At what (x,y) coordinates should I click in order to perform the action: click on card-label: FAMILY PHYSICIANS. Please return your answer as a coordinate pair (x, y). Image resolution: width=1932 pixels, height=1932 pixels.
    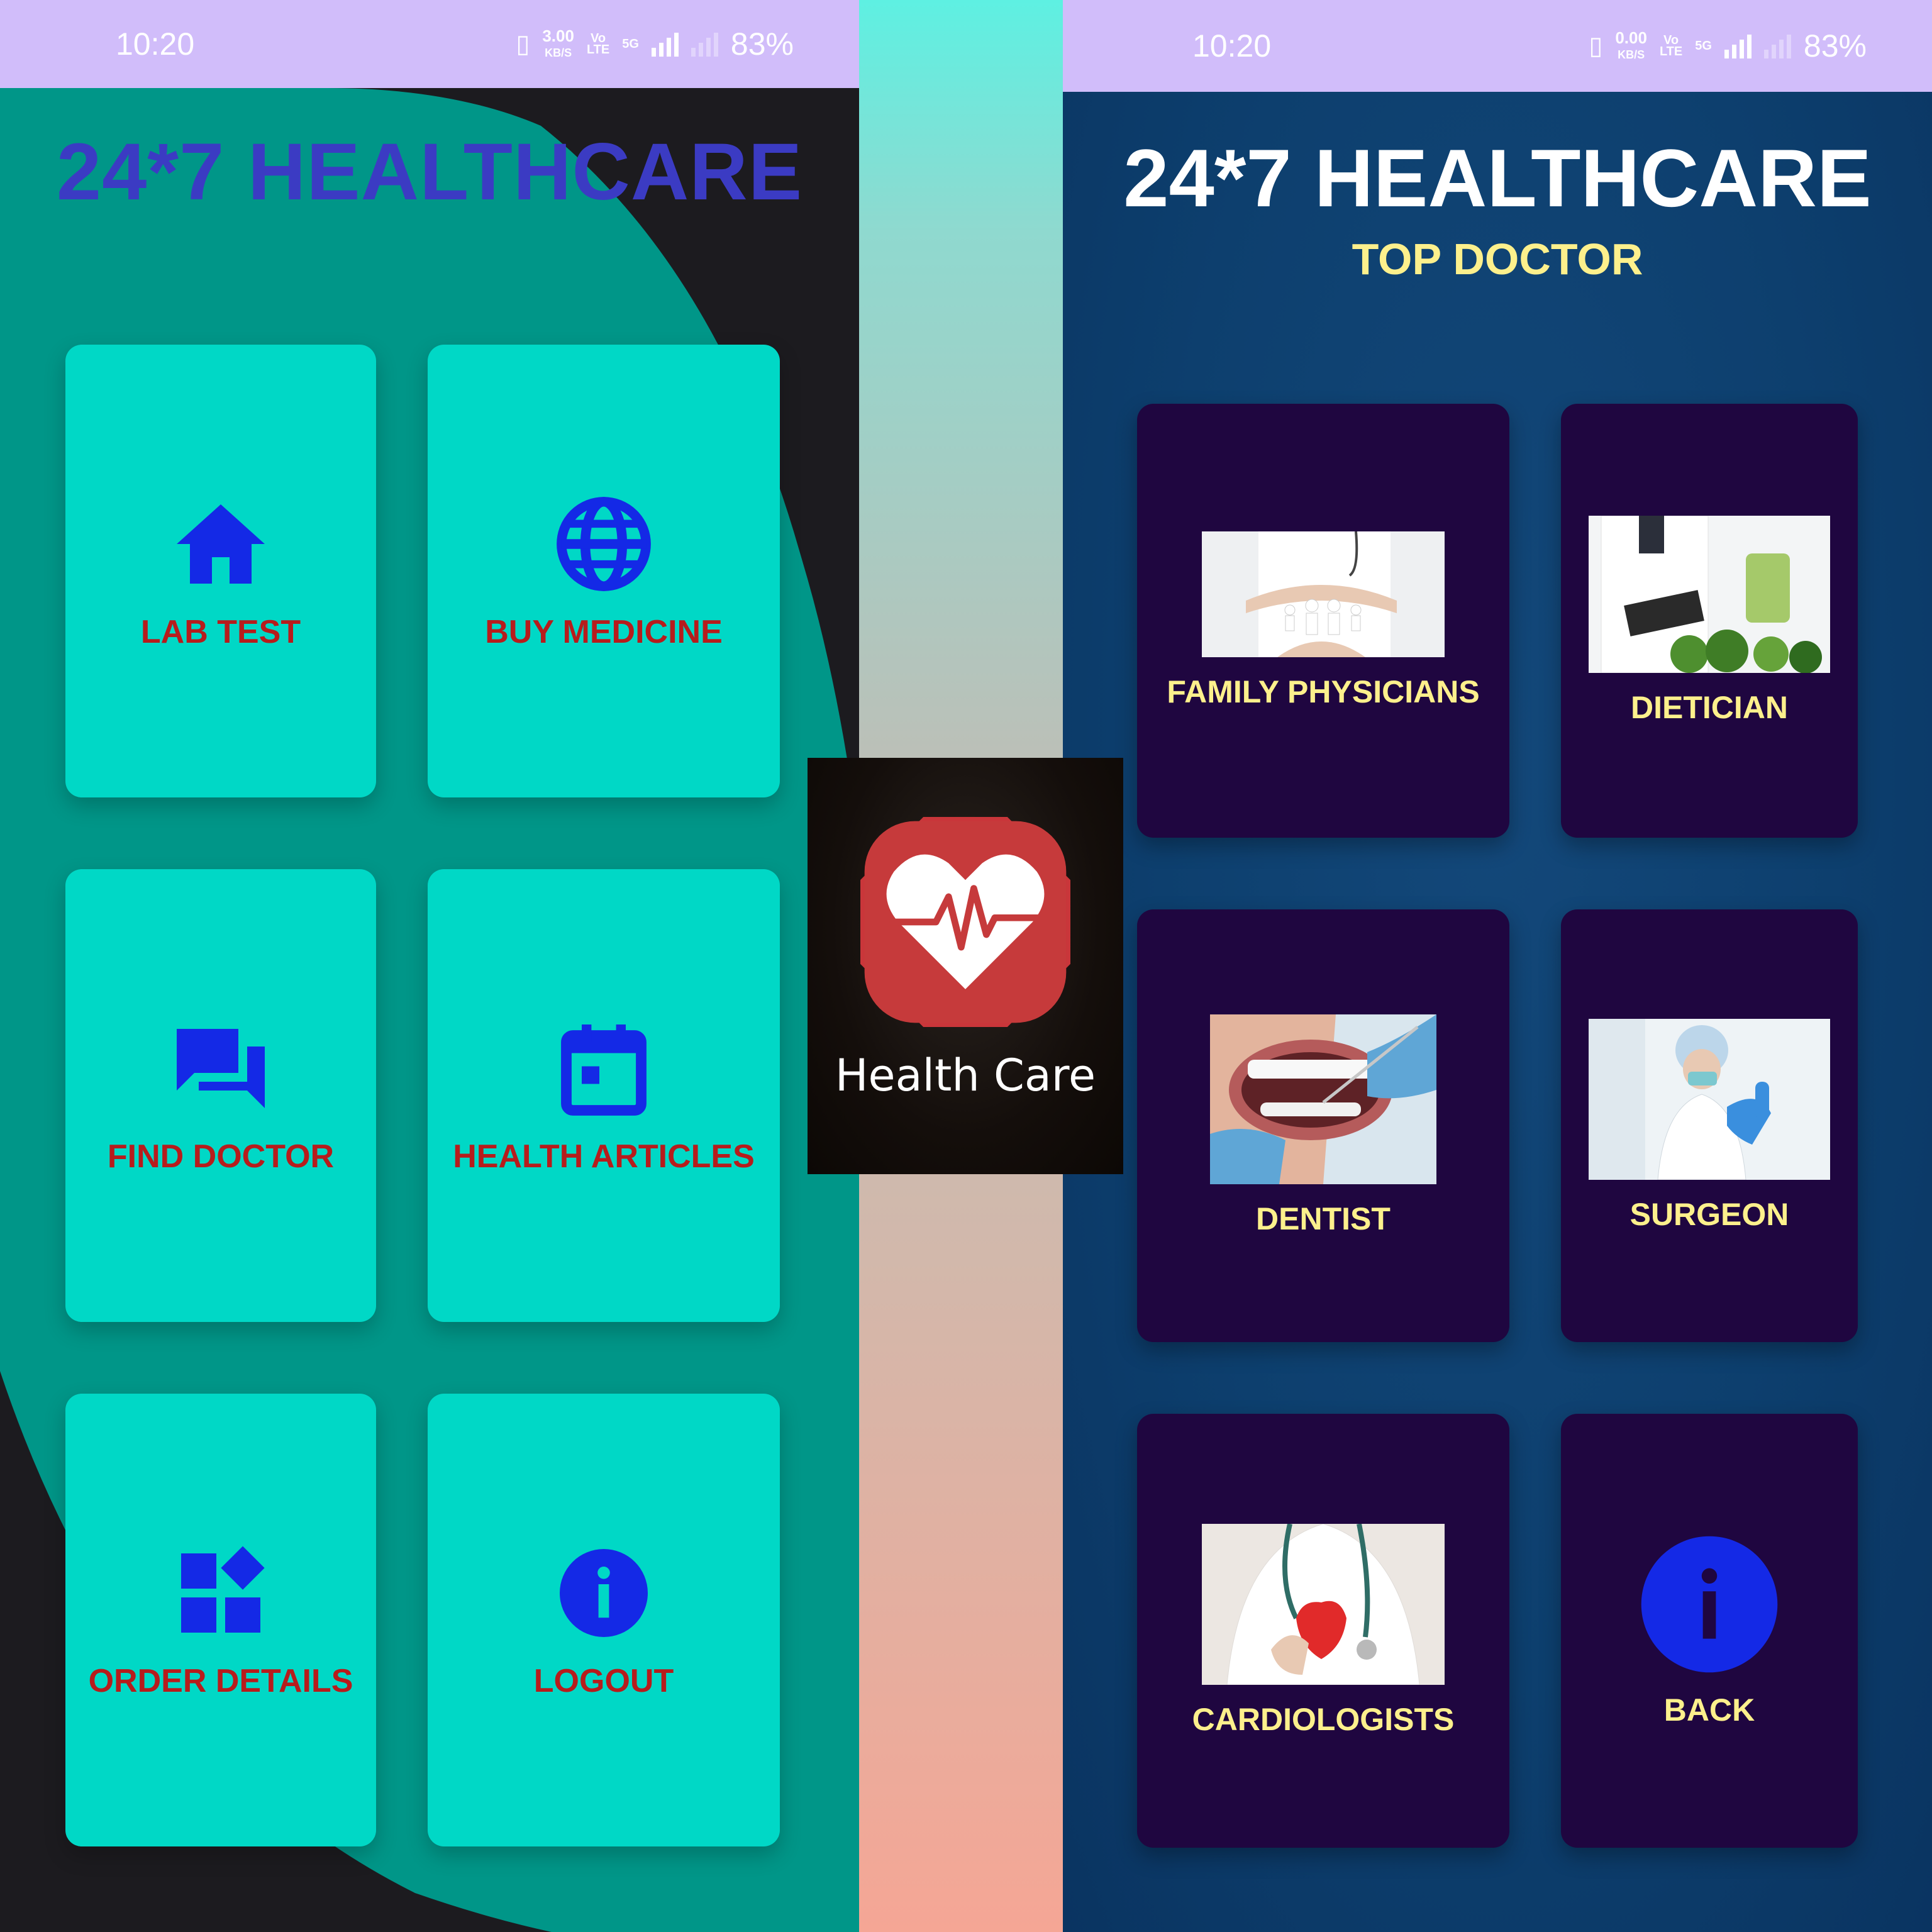
    Looking at the image, I should click on (1323, 691).